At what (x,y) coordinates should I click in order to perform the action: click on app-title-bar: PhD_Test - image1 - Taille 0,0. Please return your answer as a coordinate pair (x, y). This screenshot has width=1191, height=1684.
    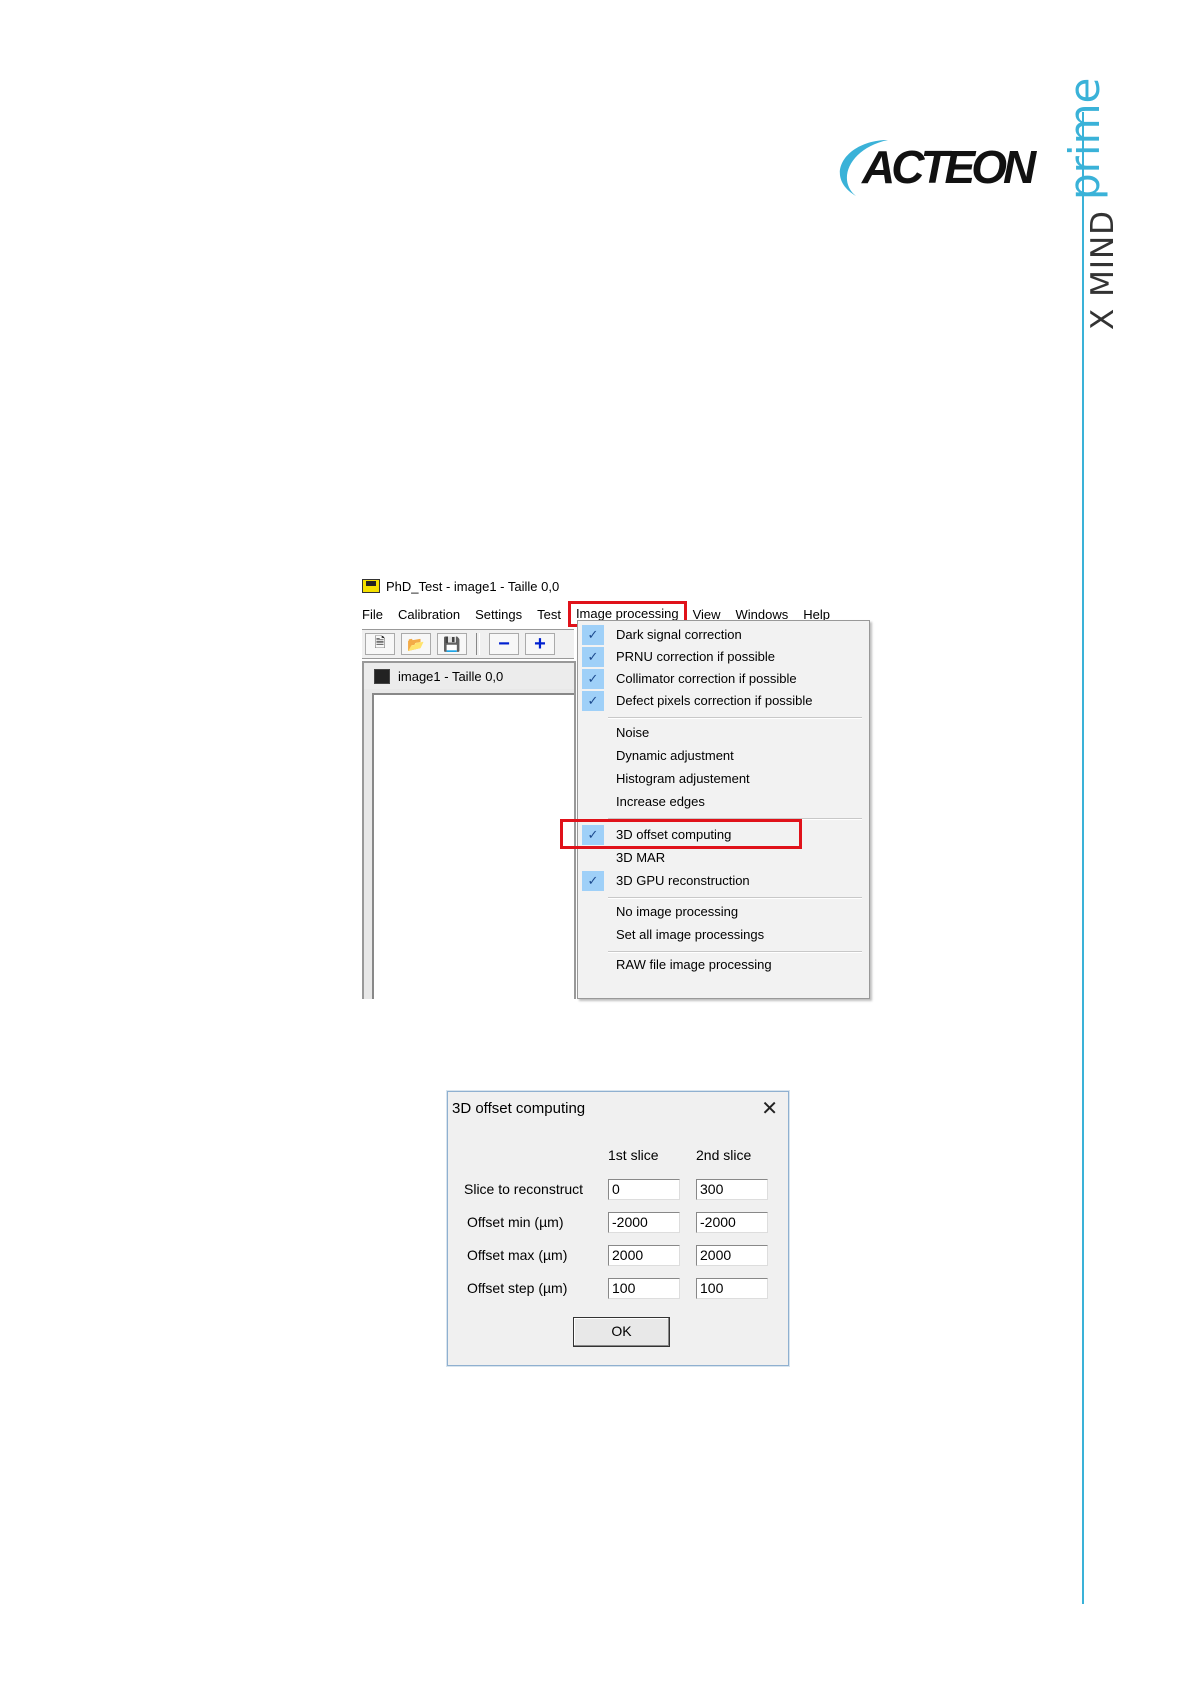
    Looking at the image, I should click on (460, 586).